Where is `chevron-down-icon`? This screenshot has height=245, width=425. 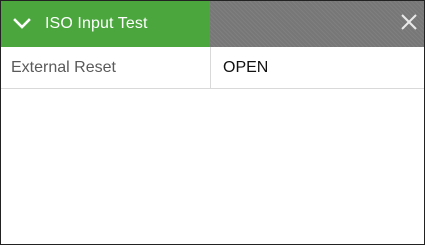
chevron-down-icon is located at coordinates (22, 24).